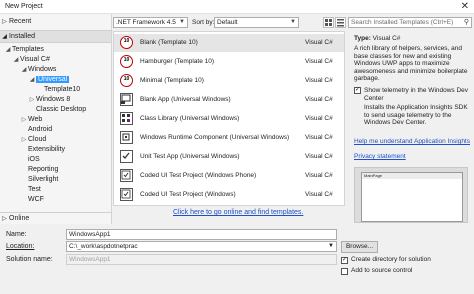 This screenshot has height=294, width=474. I want to click on template-item: Blank App (Universal Windows) Visual C#, so click(229, 100).